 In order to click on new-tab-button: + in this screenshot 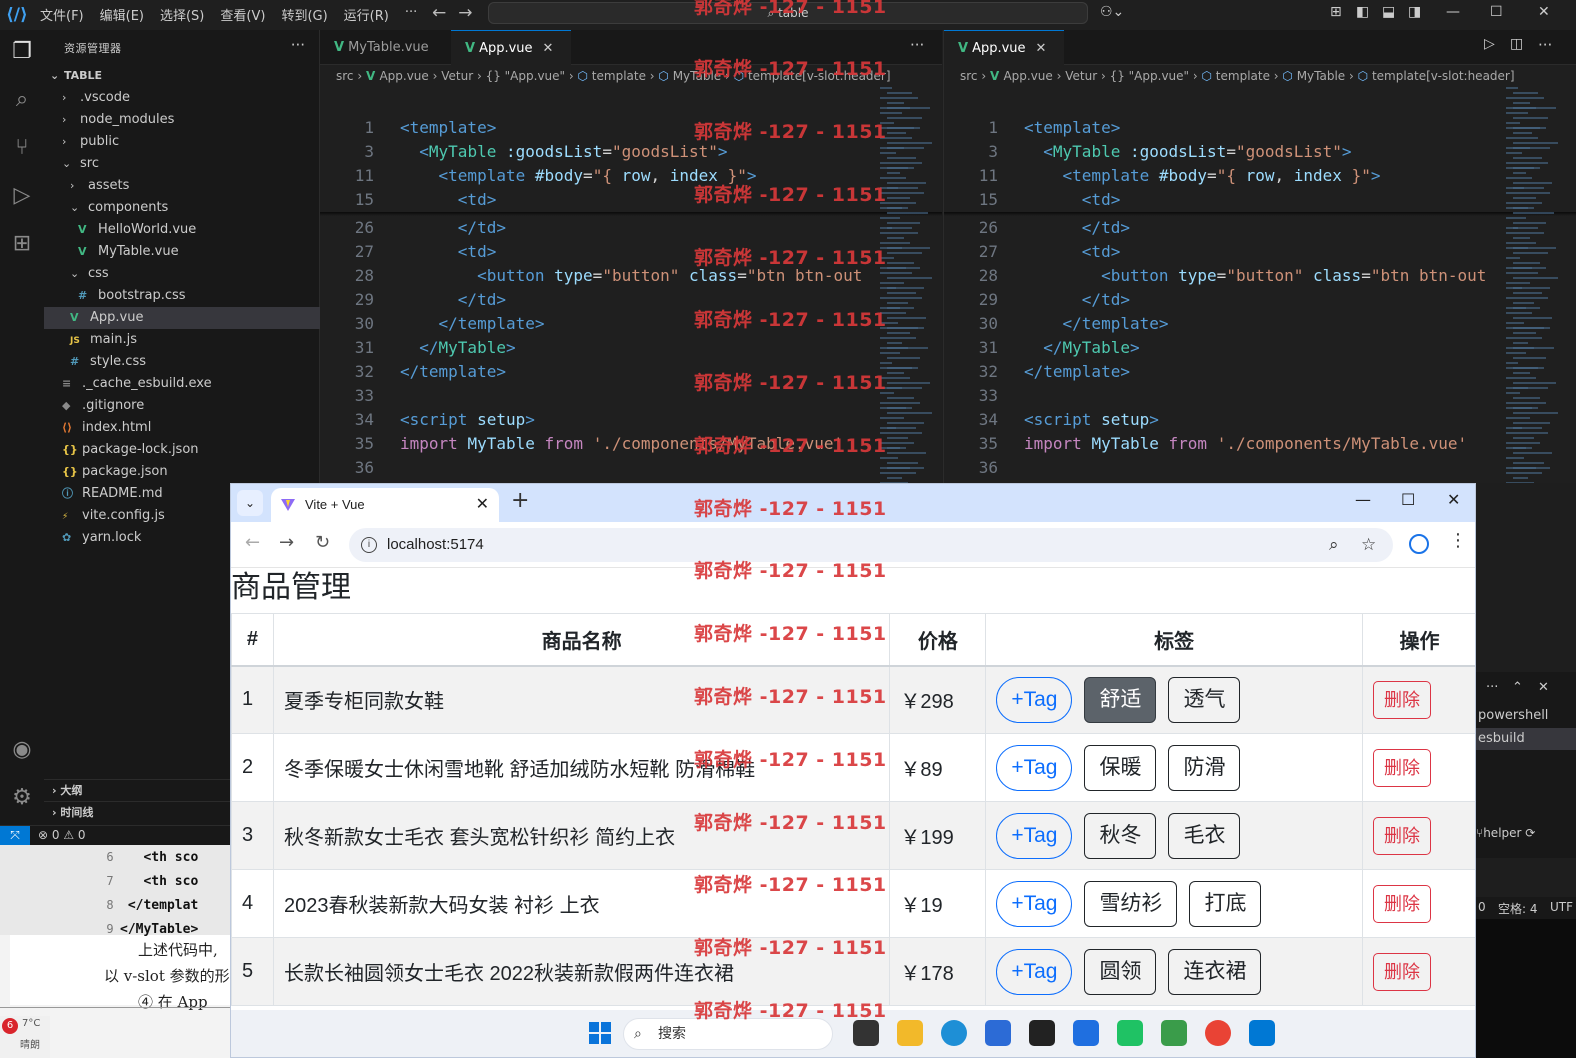, I will do `click(520, 500)`.